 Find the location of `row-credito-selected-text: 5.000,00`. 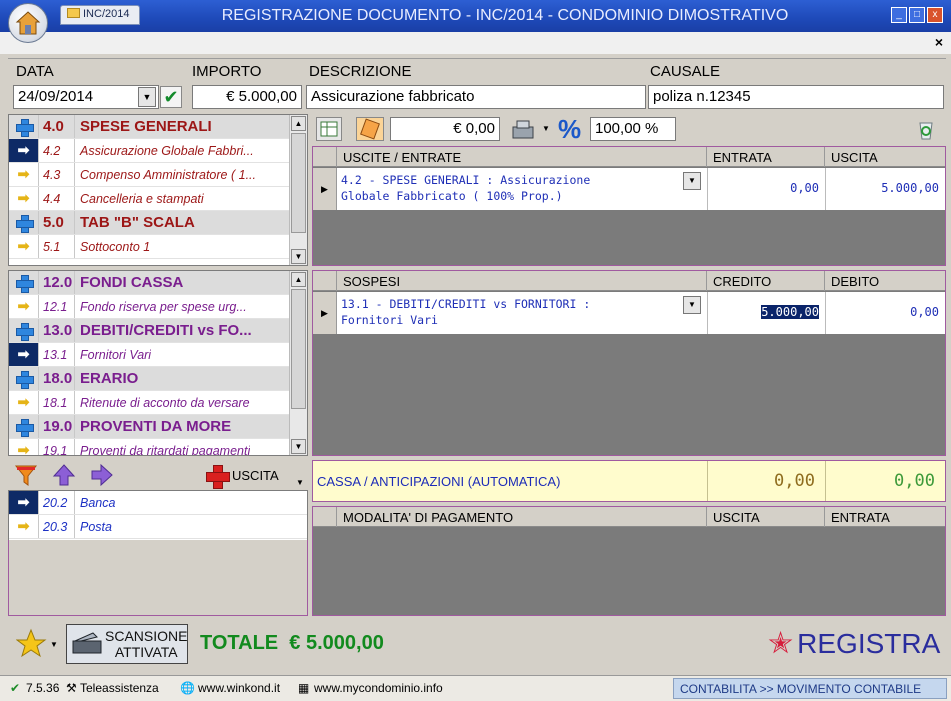

row-credito-selected-text: 5.000,00 is located at coordinates (790, 312).